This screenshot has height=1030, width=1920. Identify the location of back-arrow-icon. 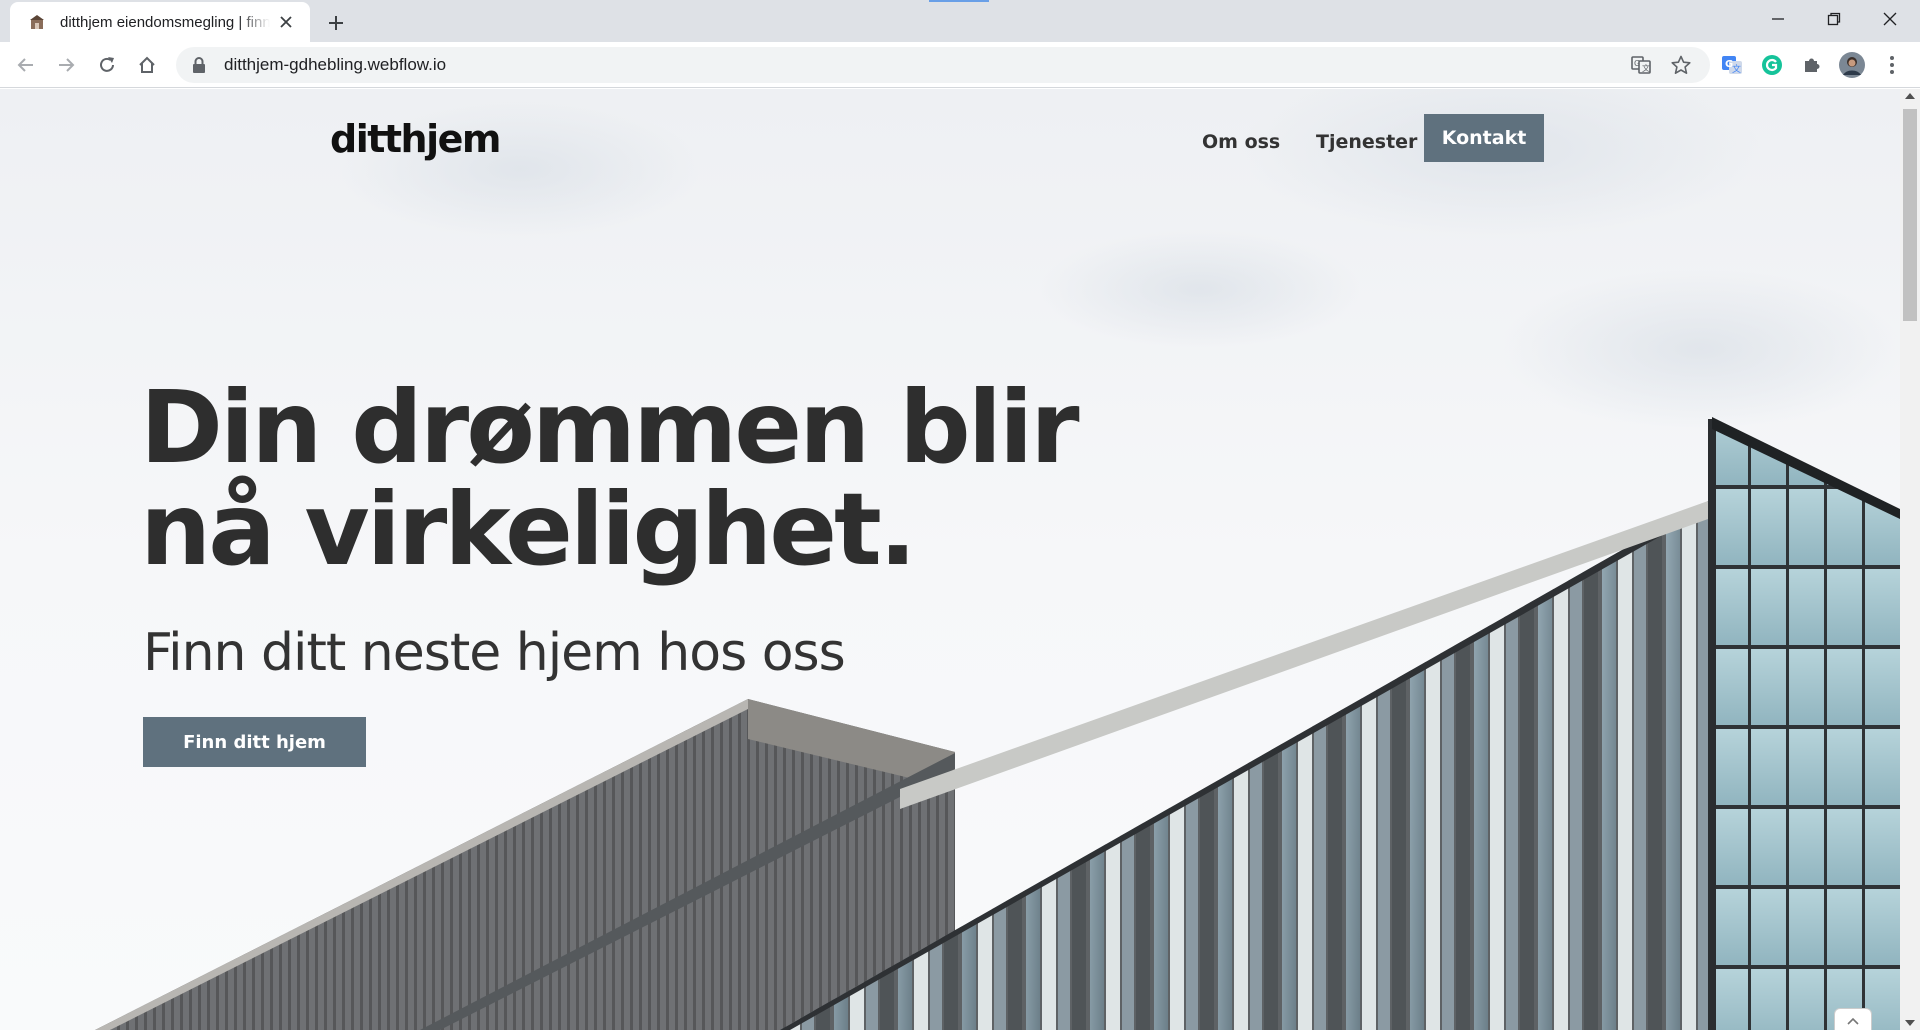
(26, 65).